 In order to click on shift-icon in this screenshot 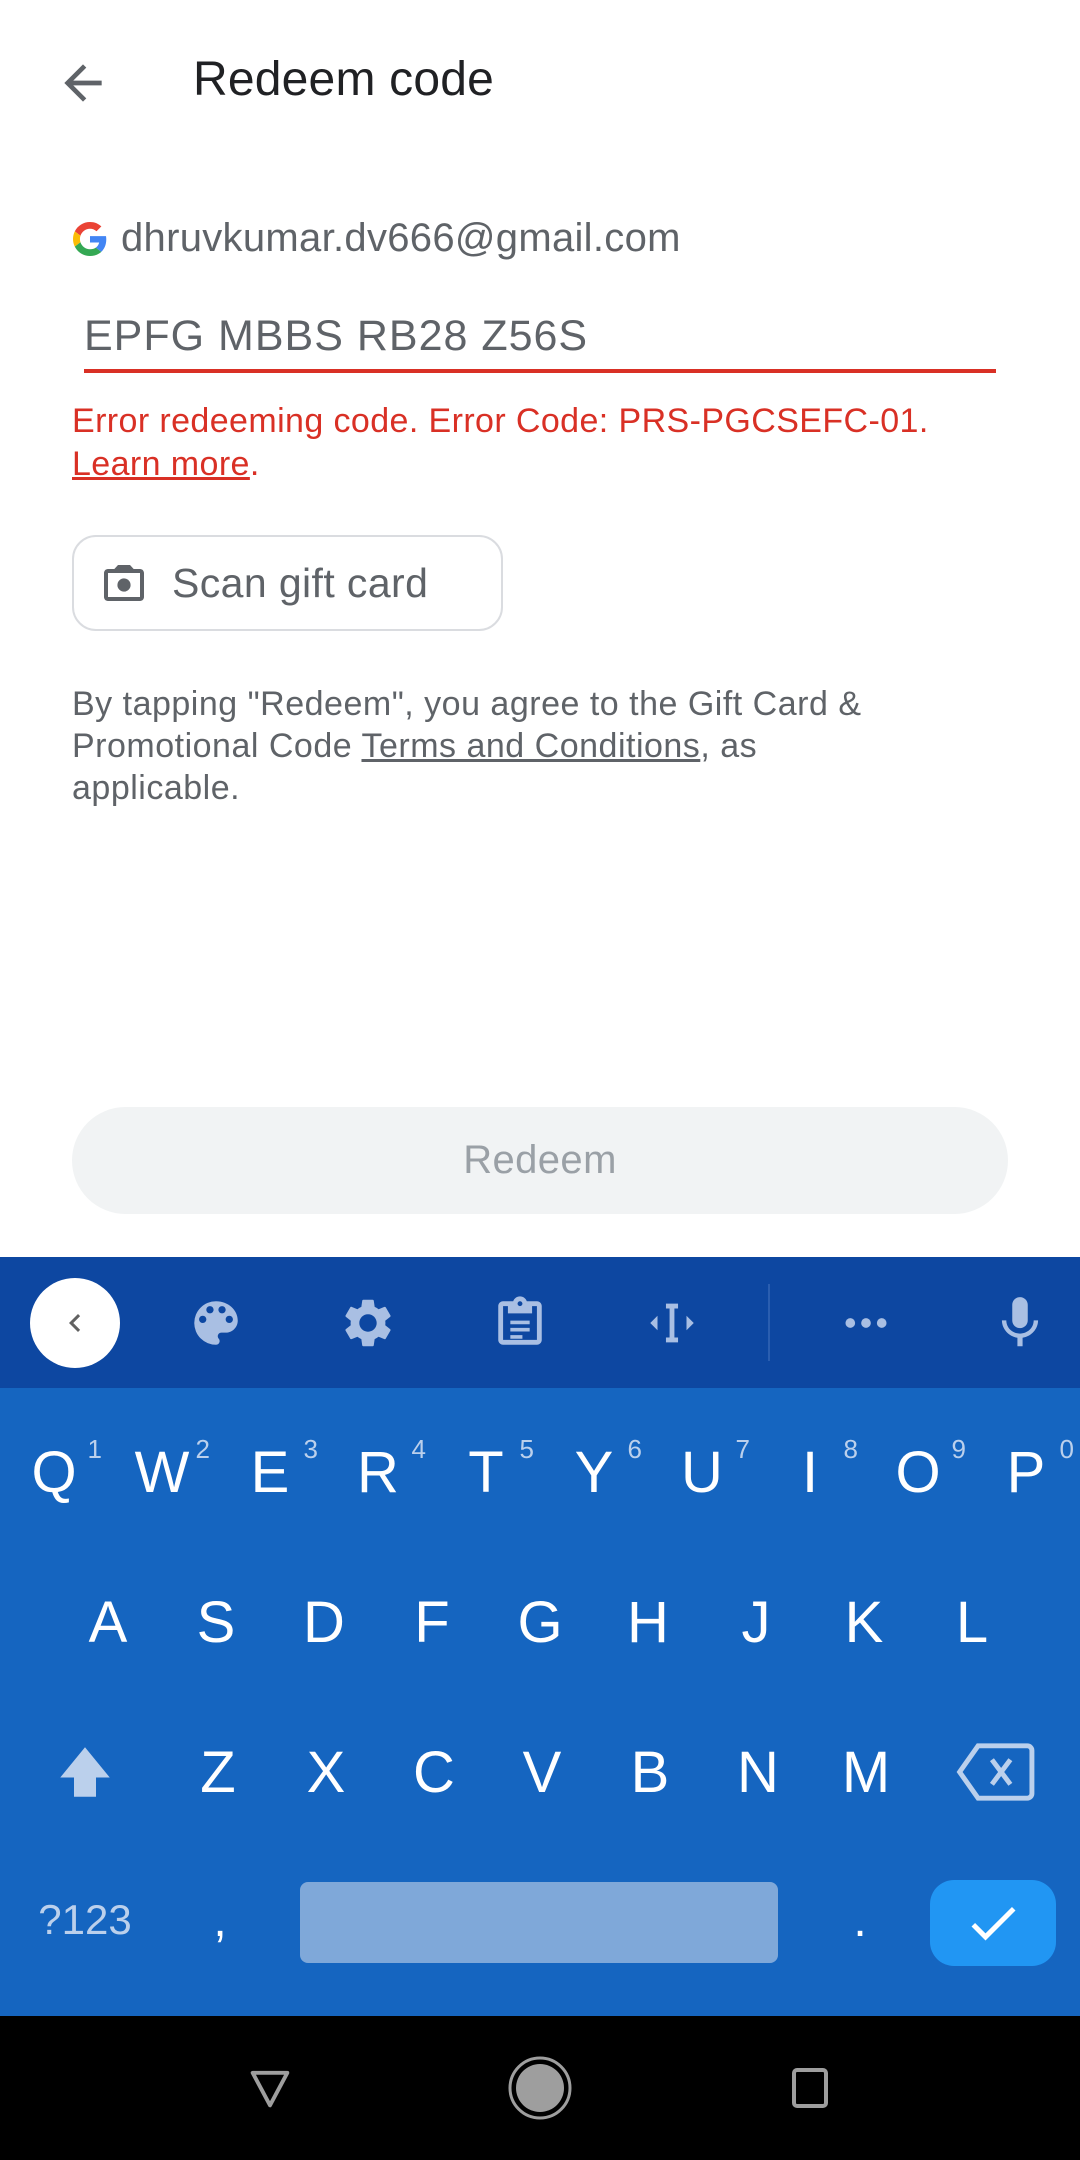, I will do `click(85, 1772)`.